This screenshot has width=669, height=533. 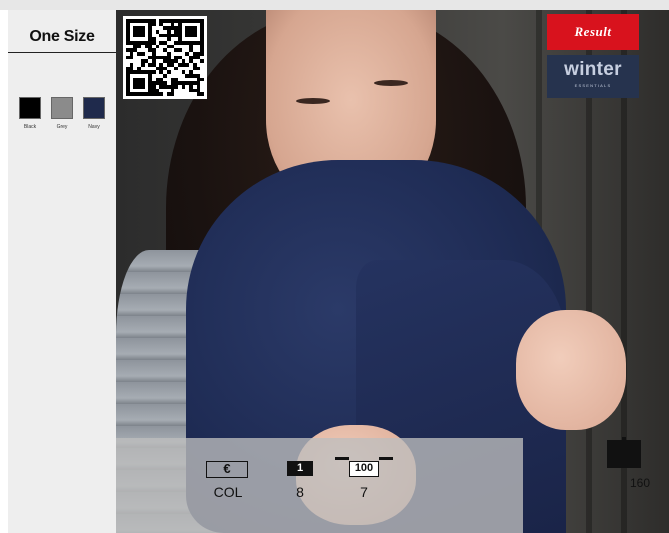 I want to click on colour-label-black: Black, so click(x=30, y=127).